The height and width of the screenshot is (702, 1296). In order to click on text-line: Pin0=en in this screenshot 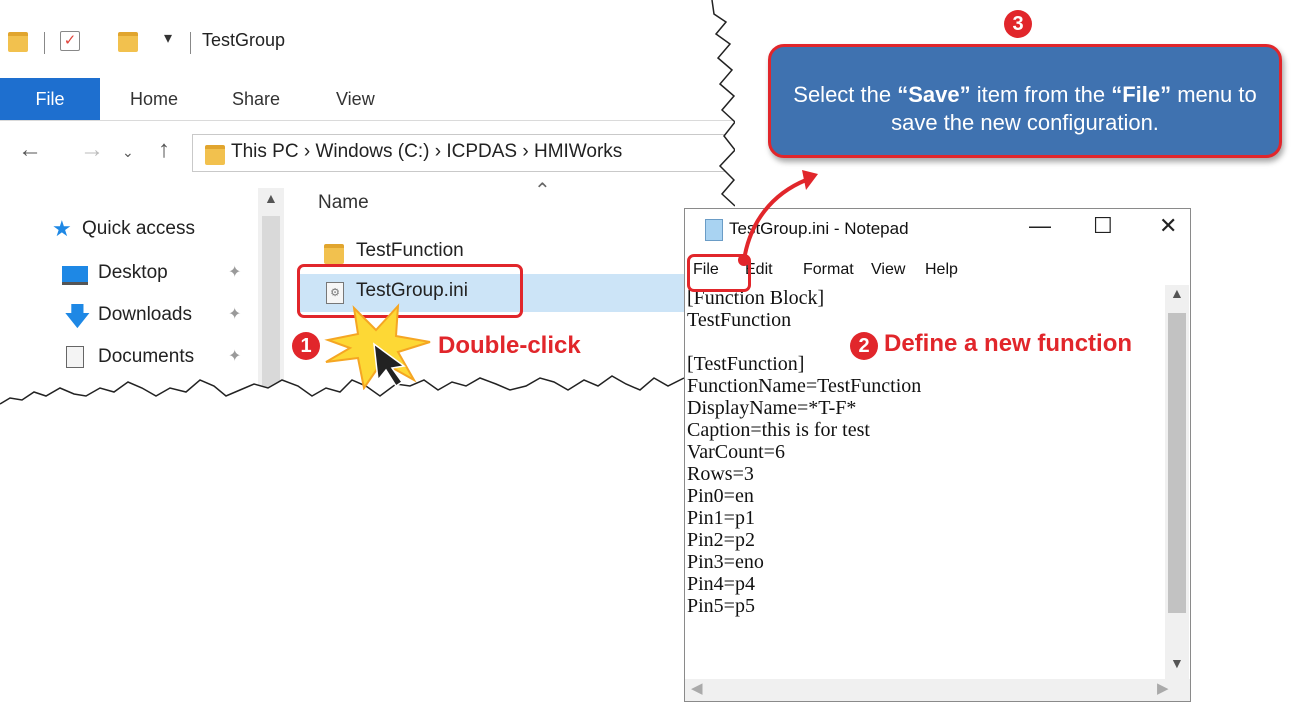, I will do `click(720, 496)`.